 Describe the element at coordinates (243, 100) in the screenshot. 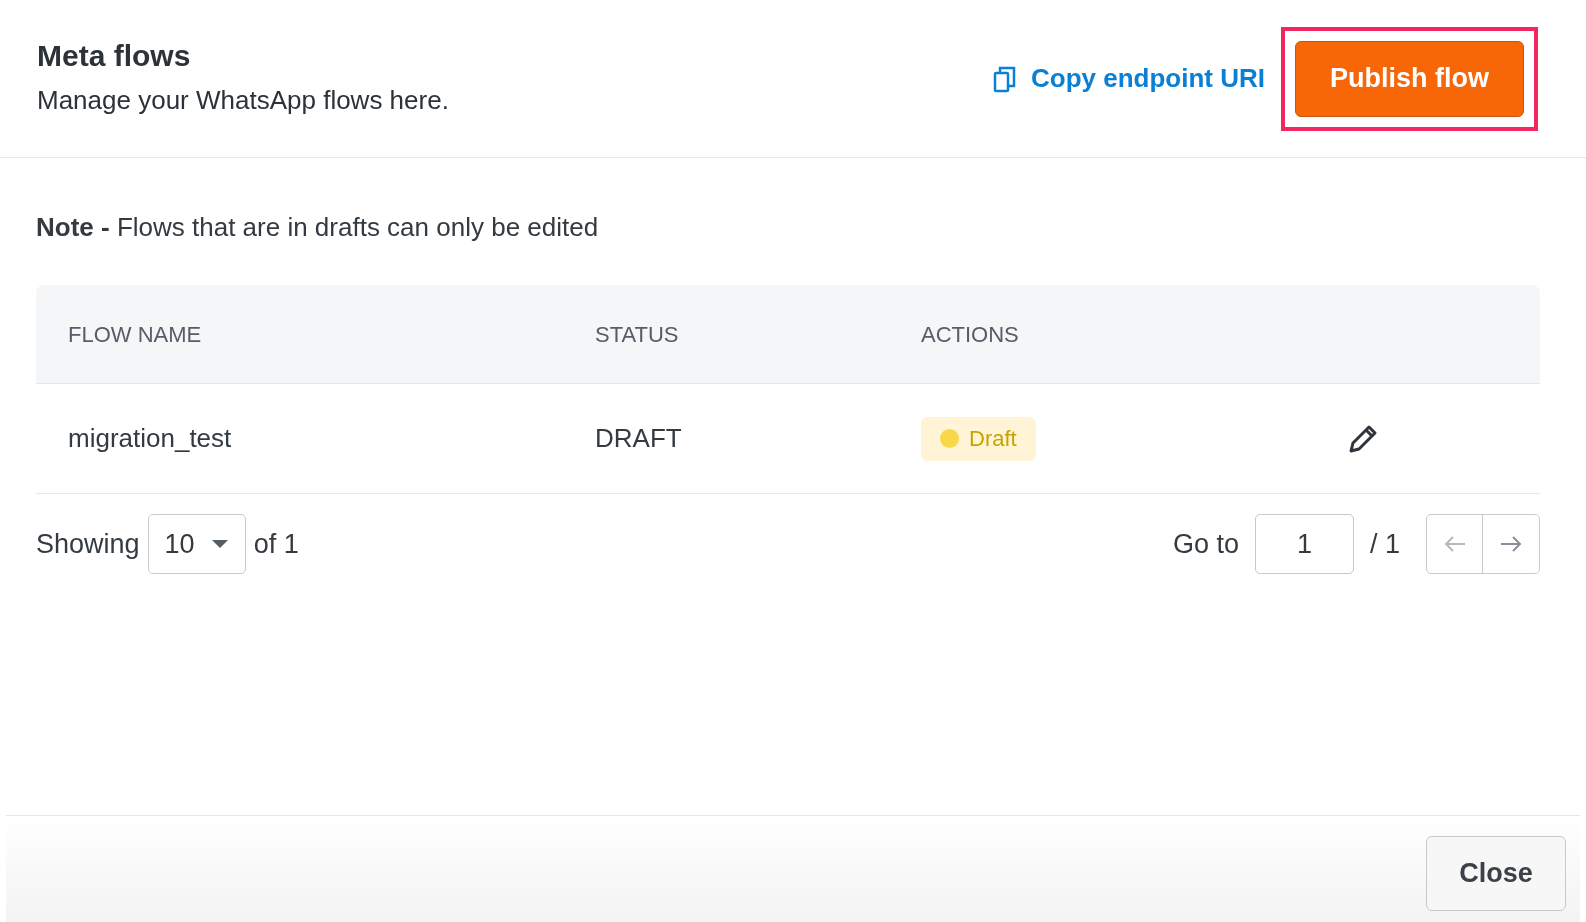

I see `dialog-subtitle: Manage your WhatsApp flows here.` at that location.